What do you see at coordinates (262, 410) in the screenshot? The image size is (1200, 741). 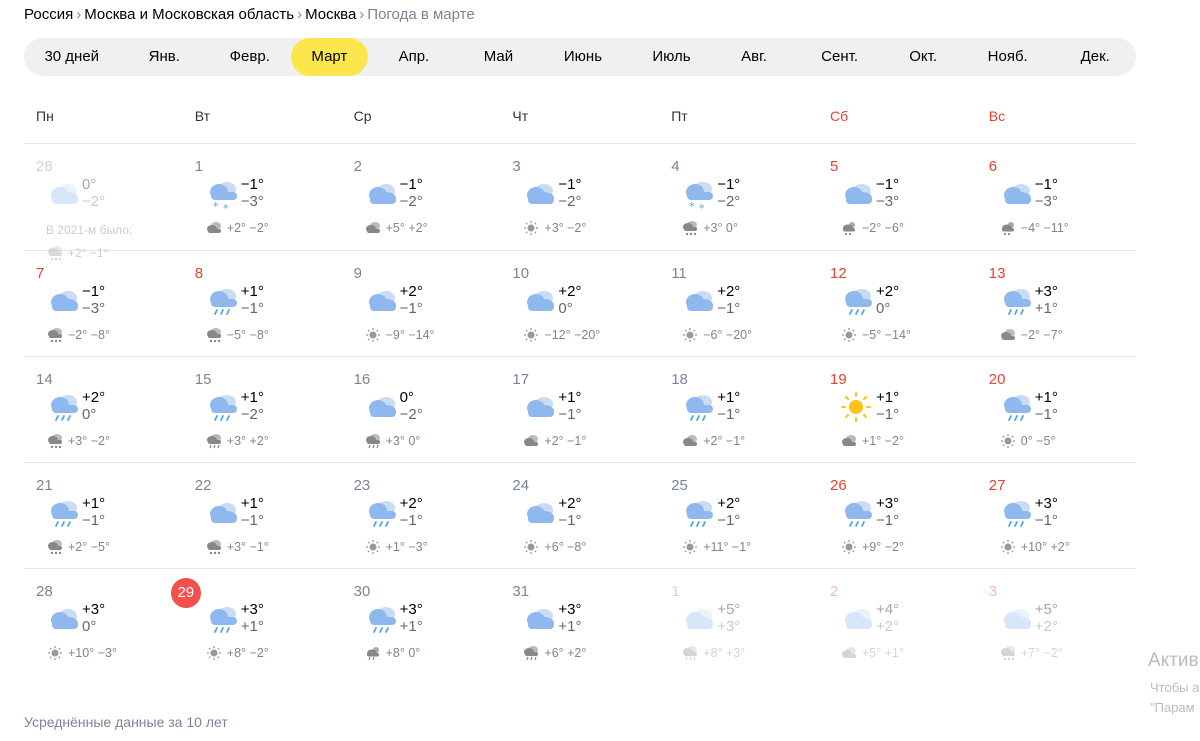 I see `day-cell: 15 +1° −2° +3° +2°` at bounding box center [262, 410].